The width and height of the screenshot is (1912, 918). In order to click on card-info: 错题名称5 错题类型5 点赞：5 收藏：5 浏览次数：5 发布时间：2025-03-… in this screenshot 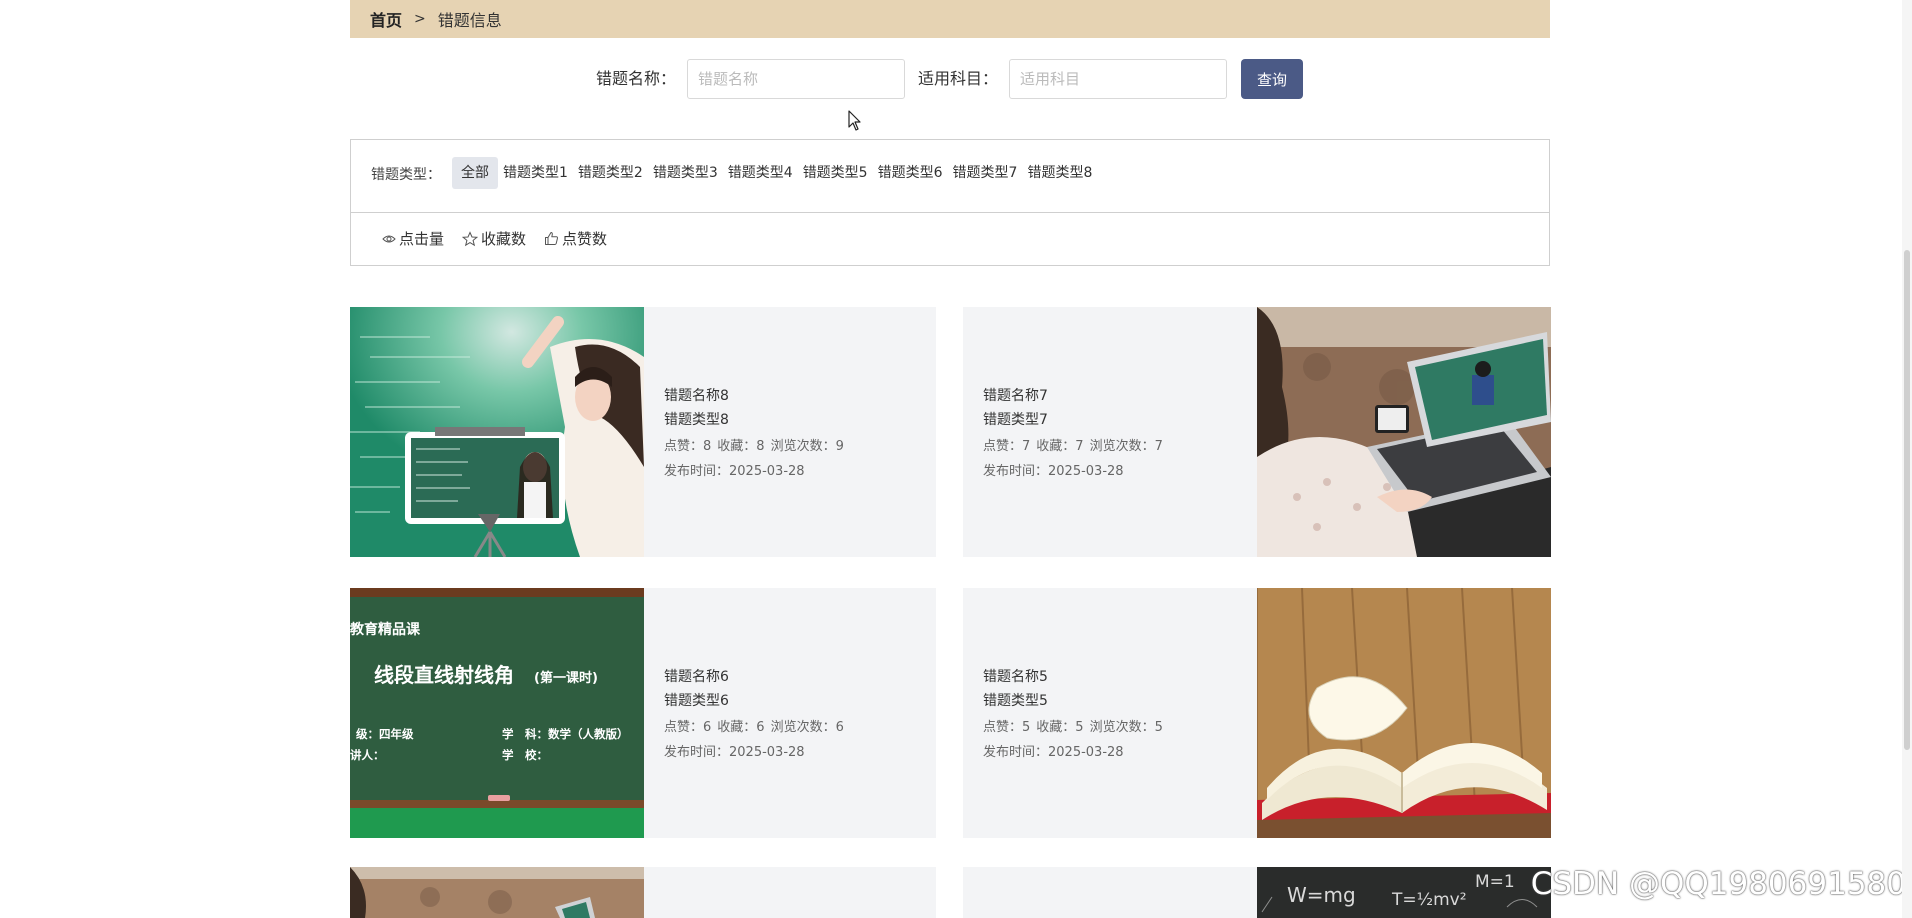, I will do `click(1109, 713)`.